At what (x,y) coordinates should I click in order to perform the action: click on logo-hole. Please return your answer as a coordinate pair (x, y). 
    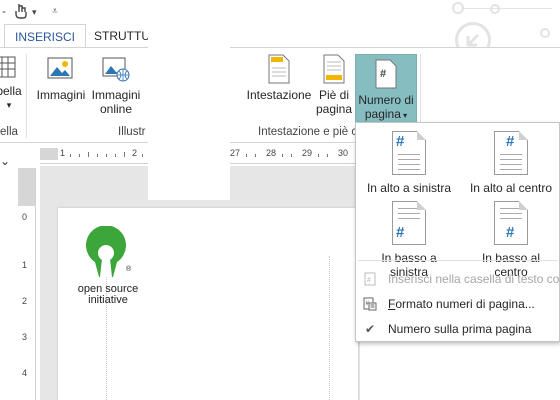
    Looking at the image, I should click on (106, 253).